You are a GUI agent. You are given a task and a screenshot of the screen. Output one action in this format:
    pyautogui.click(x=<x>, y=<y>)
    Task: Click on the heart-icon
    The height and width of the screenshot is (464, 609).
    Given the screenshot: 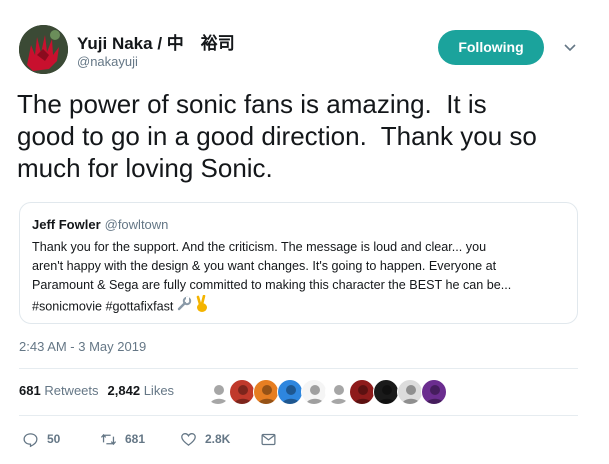 What is the action you would take?
    pyautogui.click(x=188, y=439)
    